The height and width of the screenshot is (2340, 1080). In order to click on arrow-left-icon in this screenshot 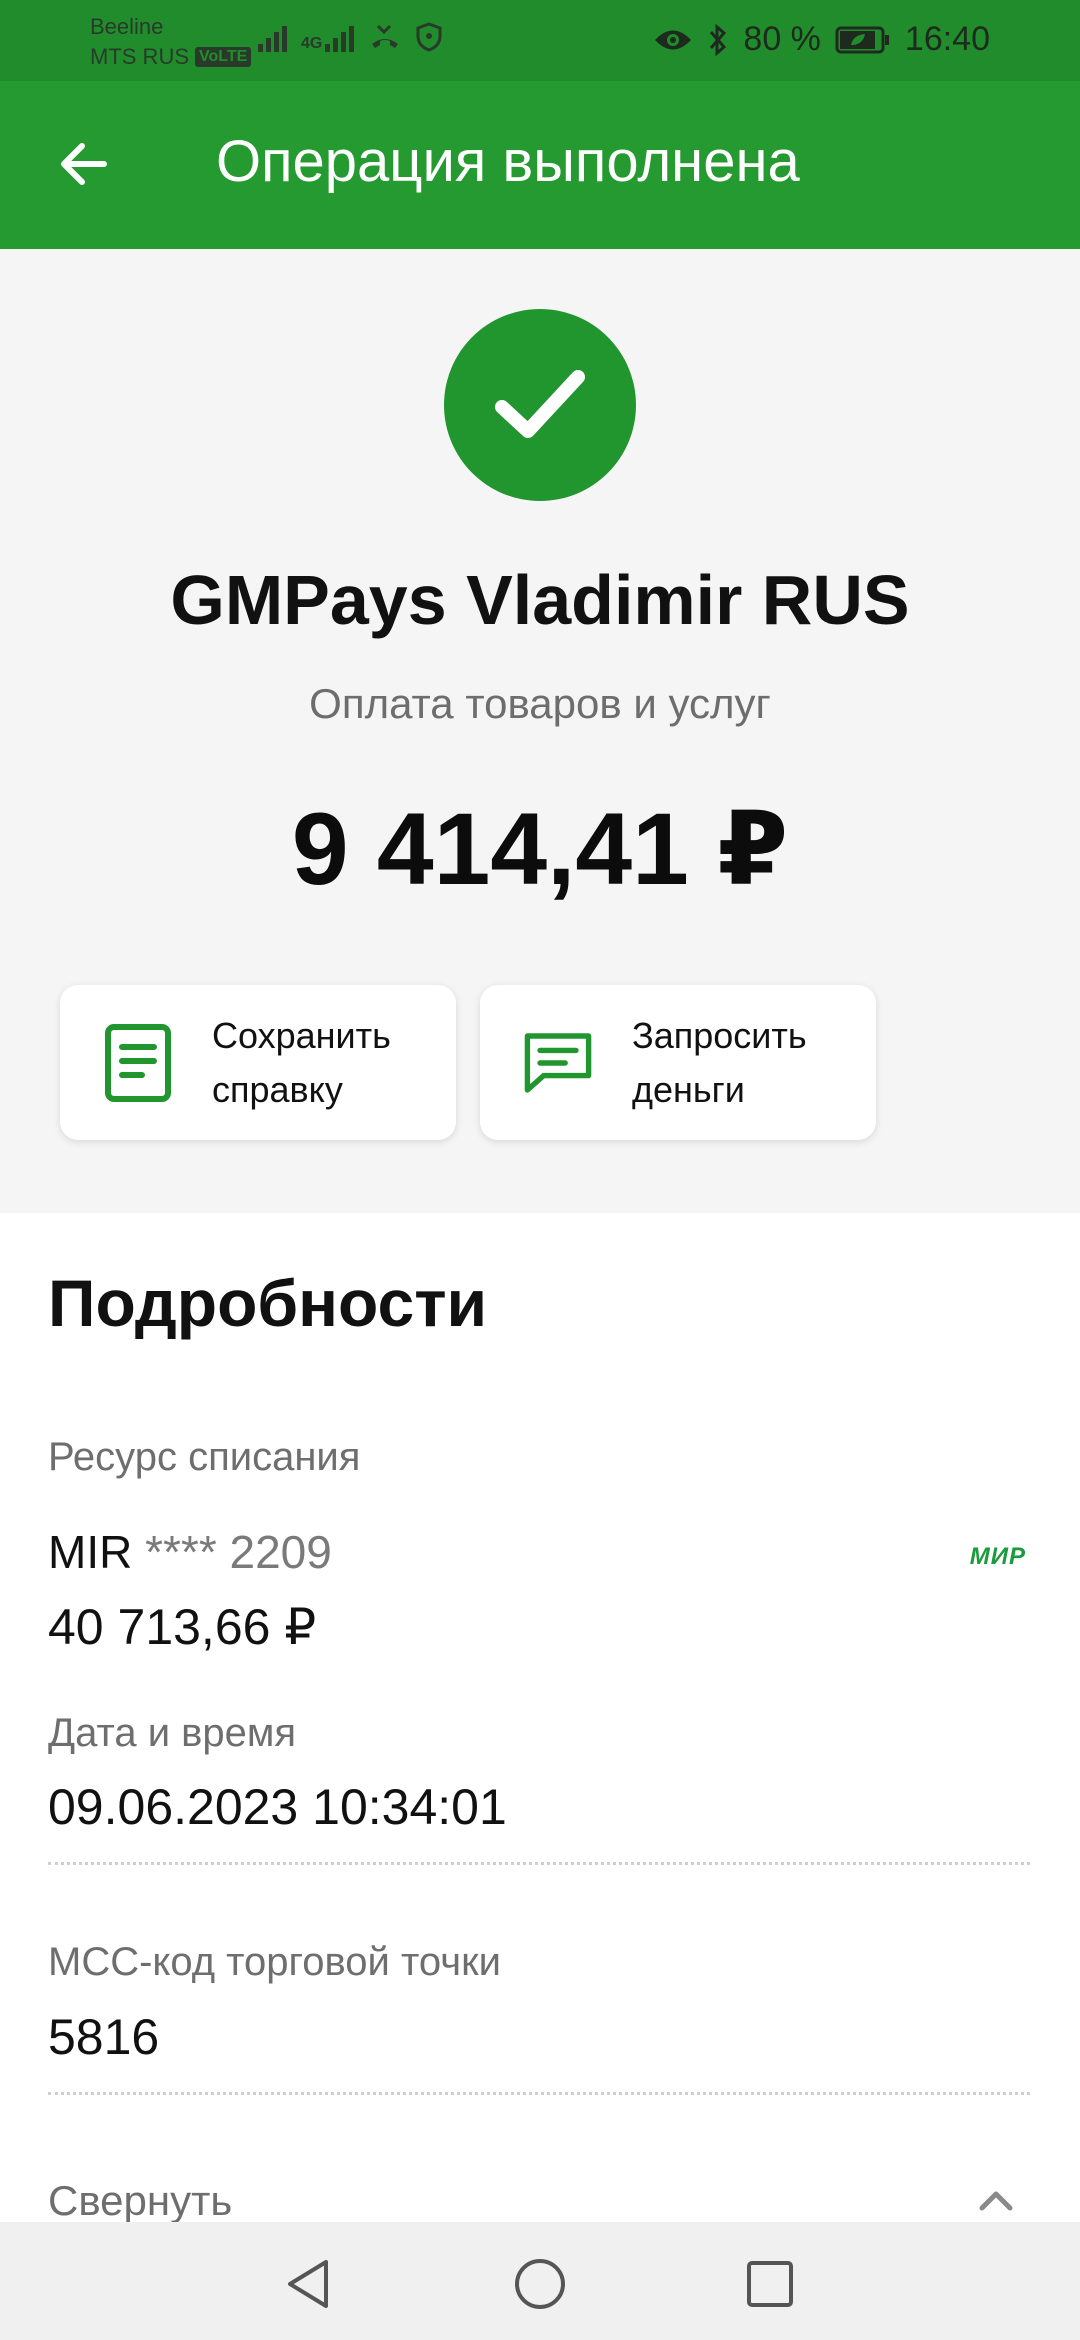, I will do `click(84, 164)`.